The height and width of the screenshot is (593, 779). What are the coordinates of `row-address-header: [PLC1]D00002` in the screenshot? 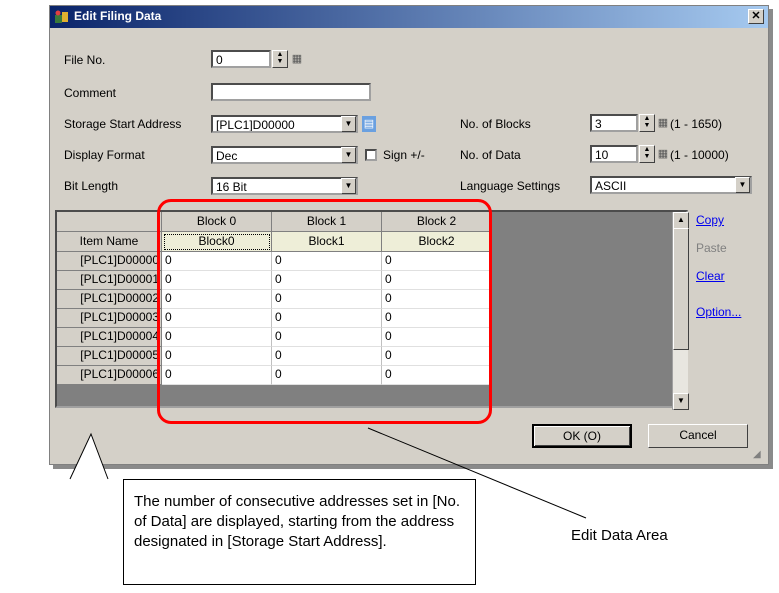 It's located at (109, 299).